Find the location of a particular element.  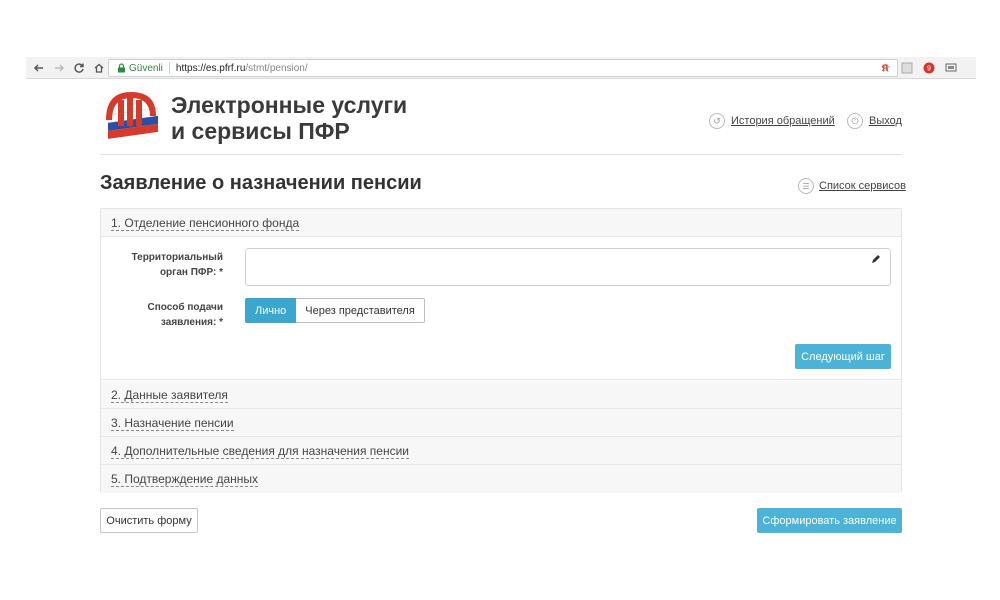

method-label-line2: заявления: * is located at coordinates (172, 322).